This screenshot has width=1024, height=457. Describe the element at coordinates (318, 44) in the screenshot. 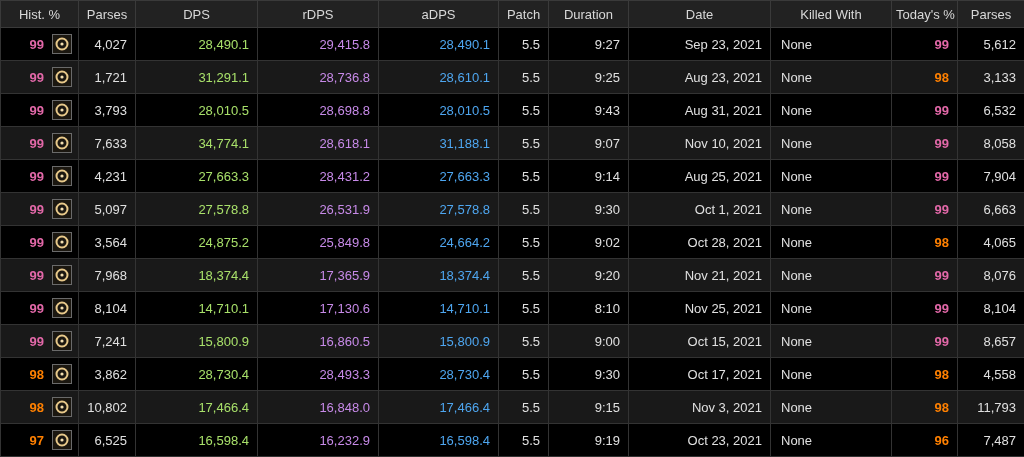

I see `table-cell: 29,415.8` at that location.